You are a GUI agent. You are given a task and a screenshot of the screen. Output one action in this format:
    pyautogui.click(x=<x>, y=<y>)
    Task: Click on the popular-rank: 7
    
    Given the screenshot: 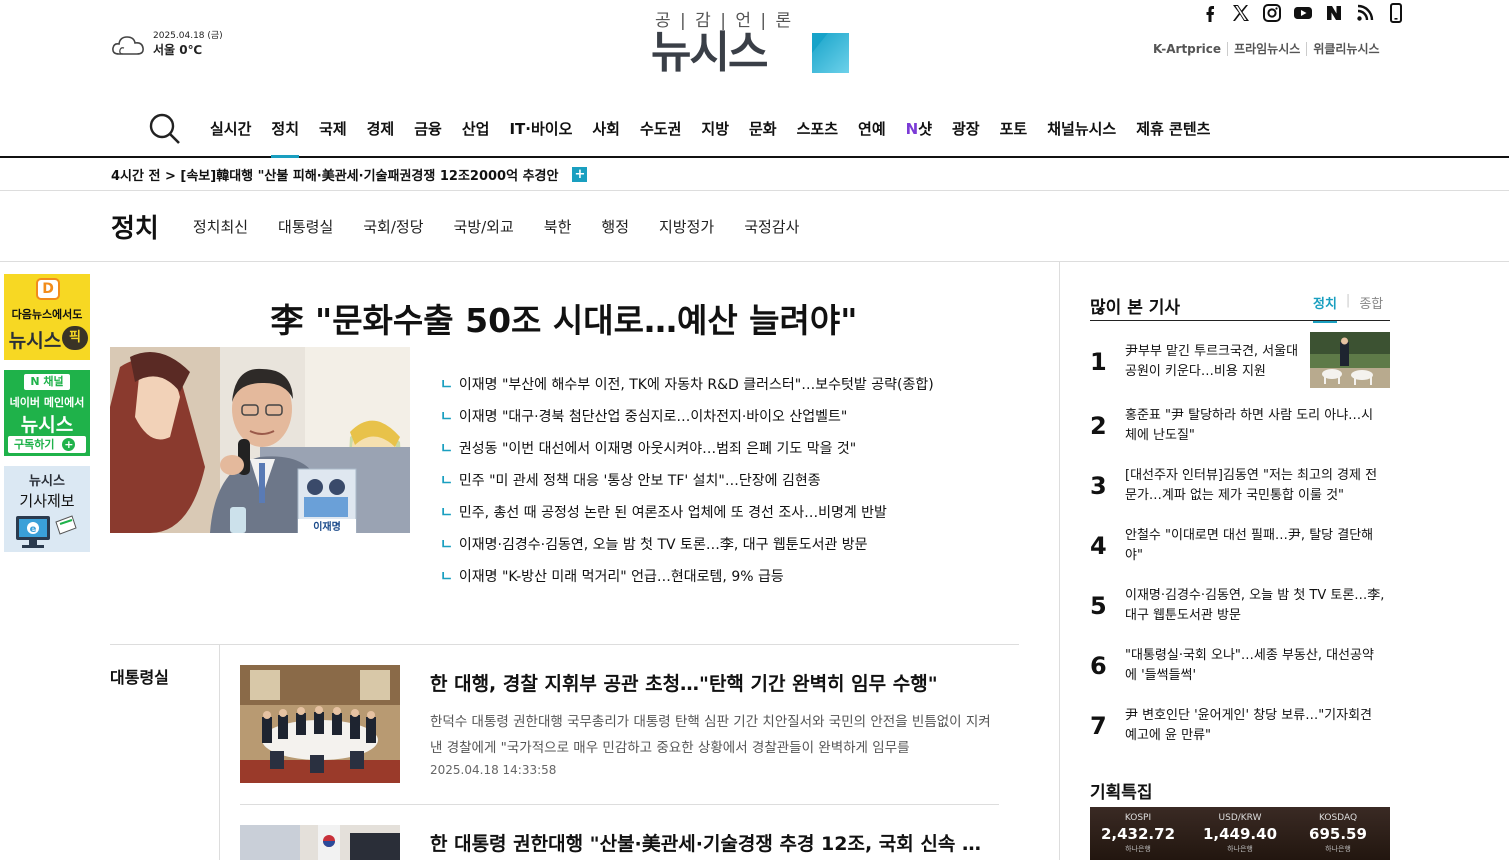 What is the action you would take?
    pyautogui.click(x=1098, y=726)
    